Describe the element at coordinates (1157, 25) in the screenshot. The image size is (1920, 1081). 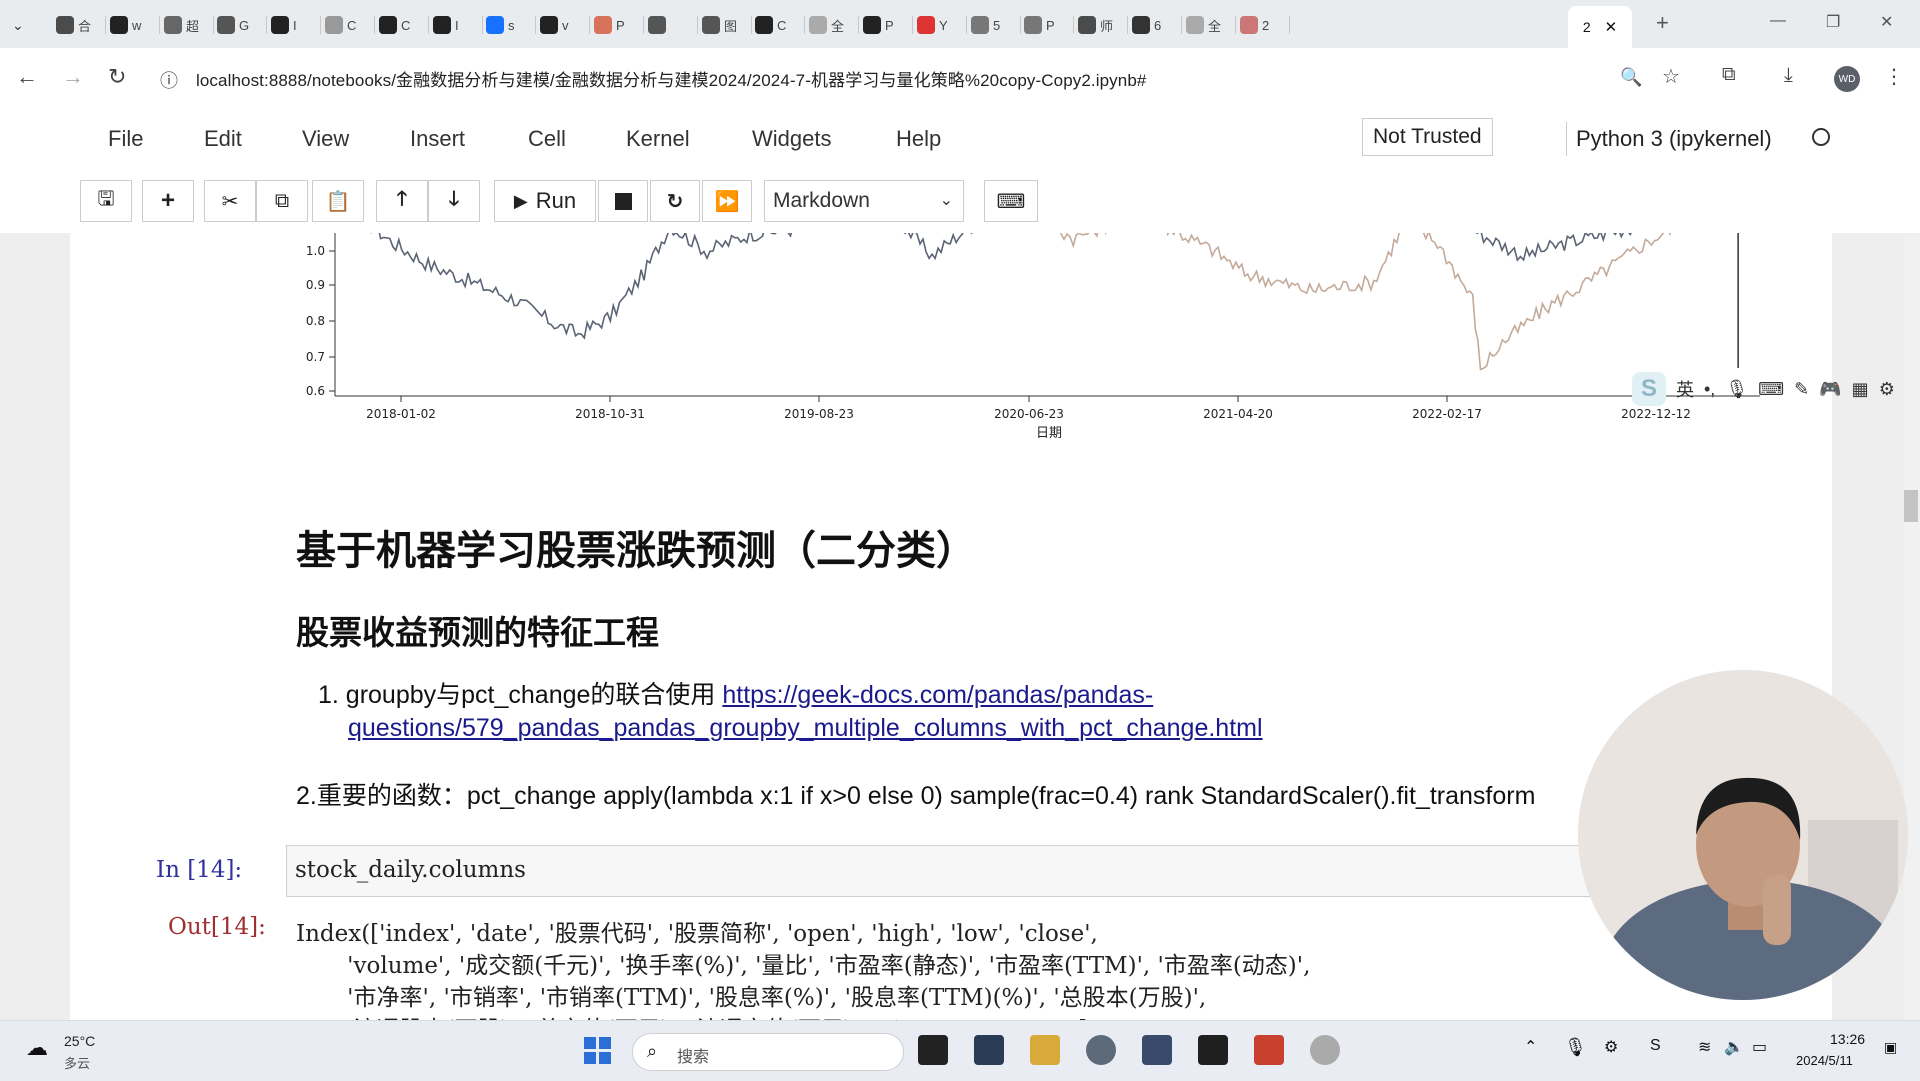
I see `tab: 6` at that location.